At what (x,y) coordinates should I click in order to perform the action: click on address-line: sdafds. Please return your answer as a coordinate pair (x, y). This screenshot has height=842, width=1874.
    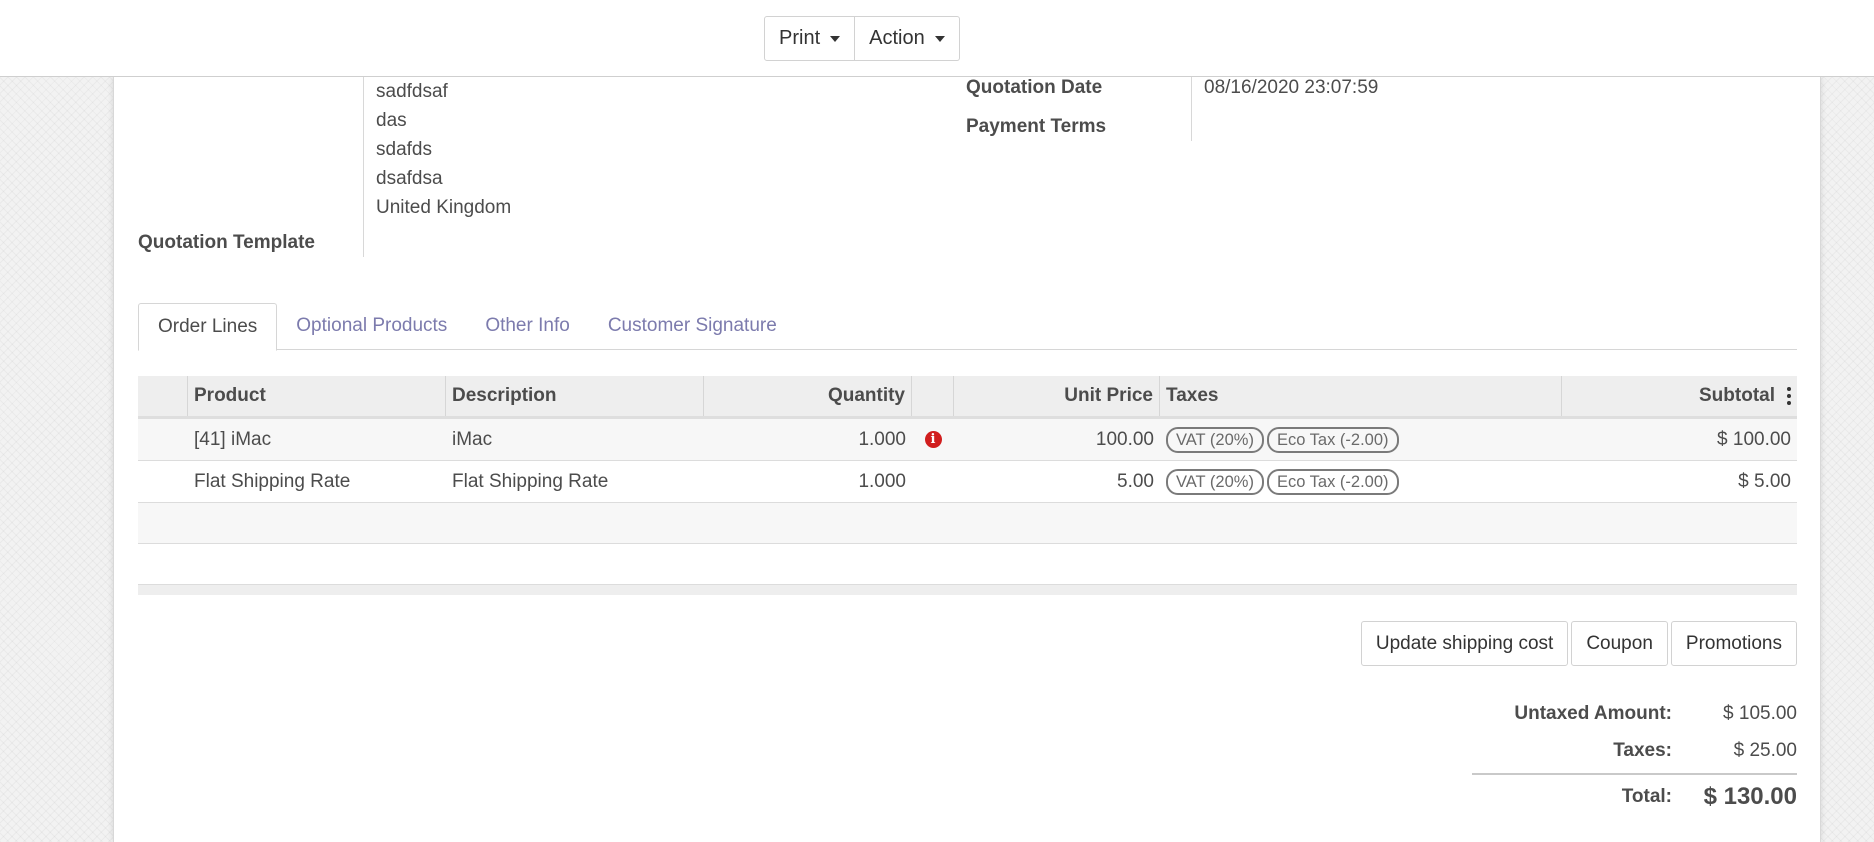
    Looking at the image, I should click on (404, 149).